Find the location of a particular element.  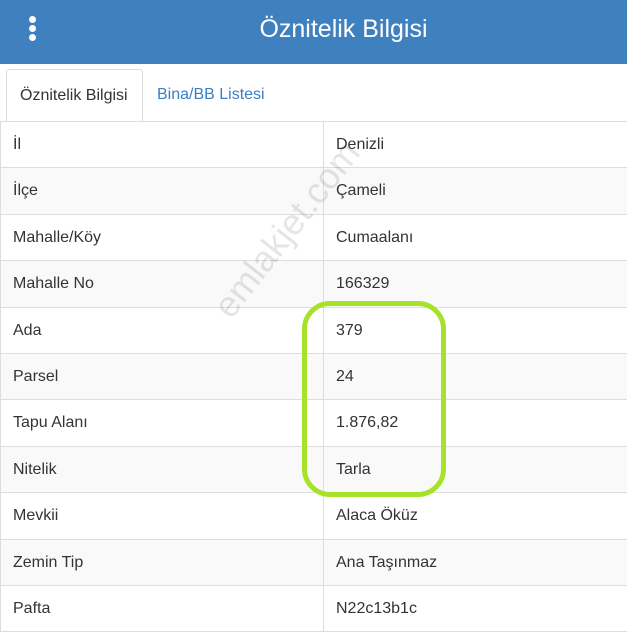

table-row: Tapu Alanı 1.876,82 is located at coordinates (313, 423).